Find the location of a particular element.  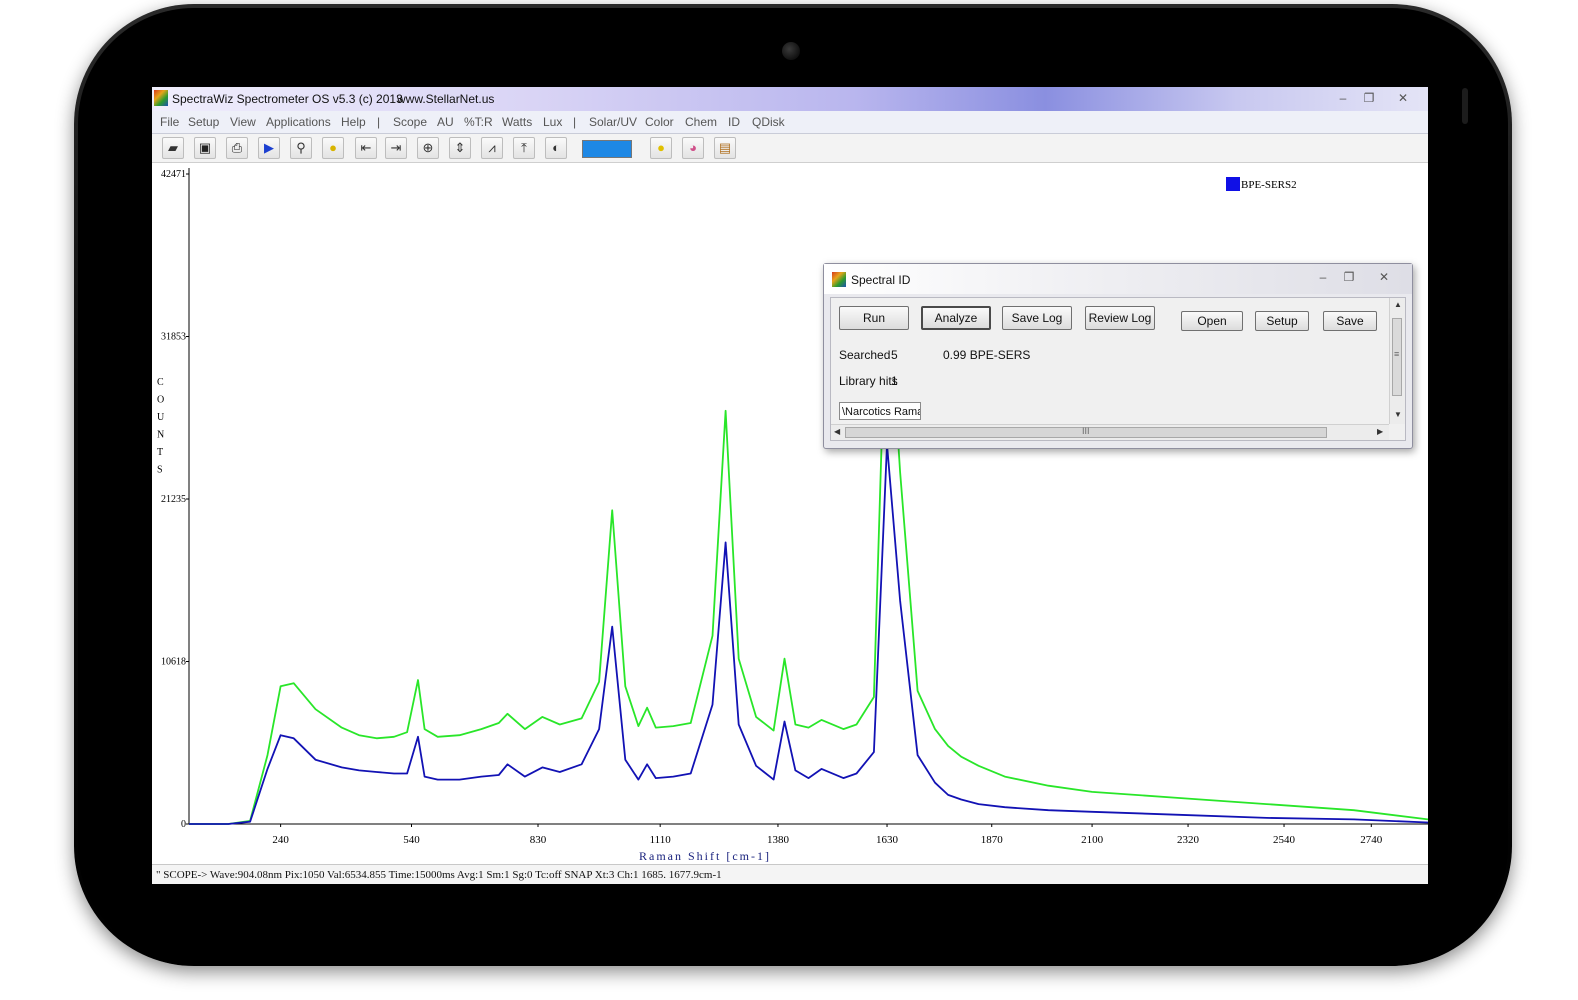

dialog-close-button: ✕ is located at coordinates (1384, 277).